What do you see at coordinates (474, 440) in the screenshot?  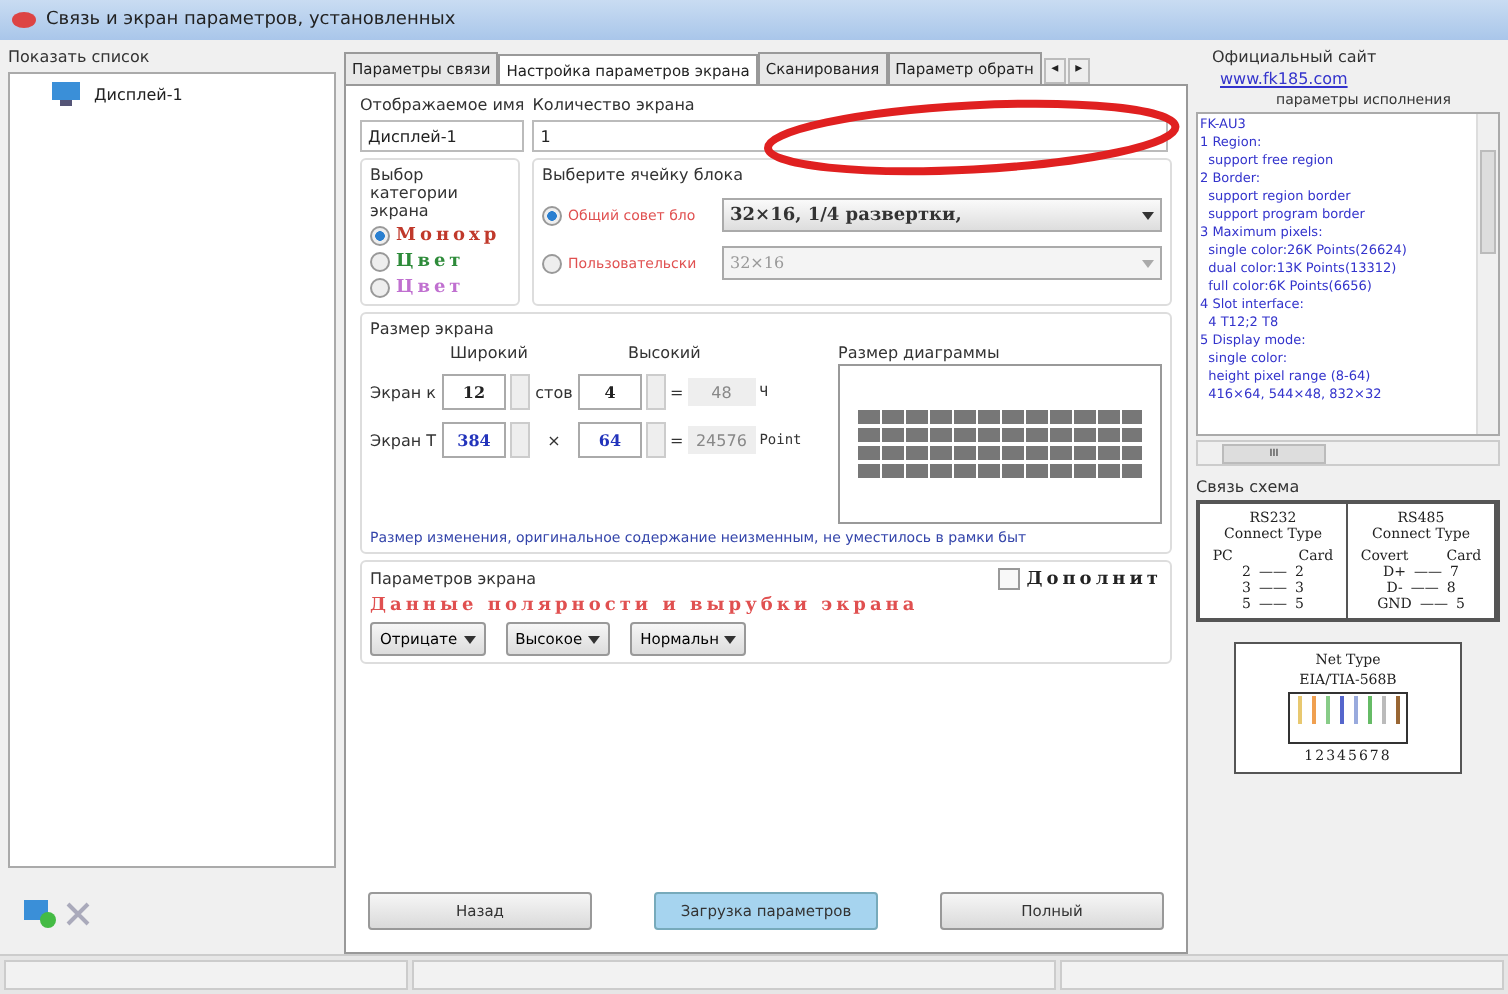 I see `width-spinbox: 384` at bounding box center [474, 440].